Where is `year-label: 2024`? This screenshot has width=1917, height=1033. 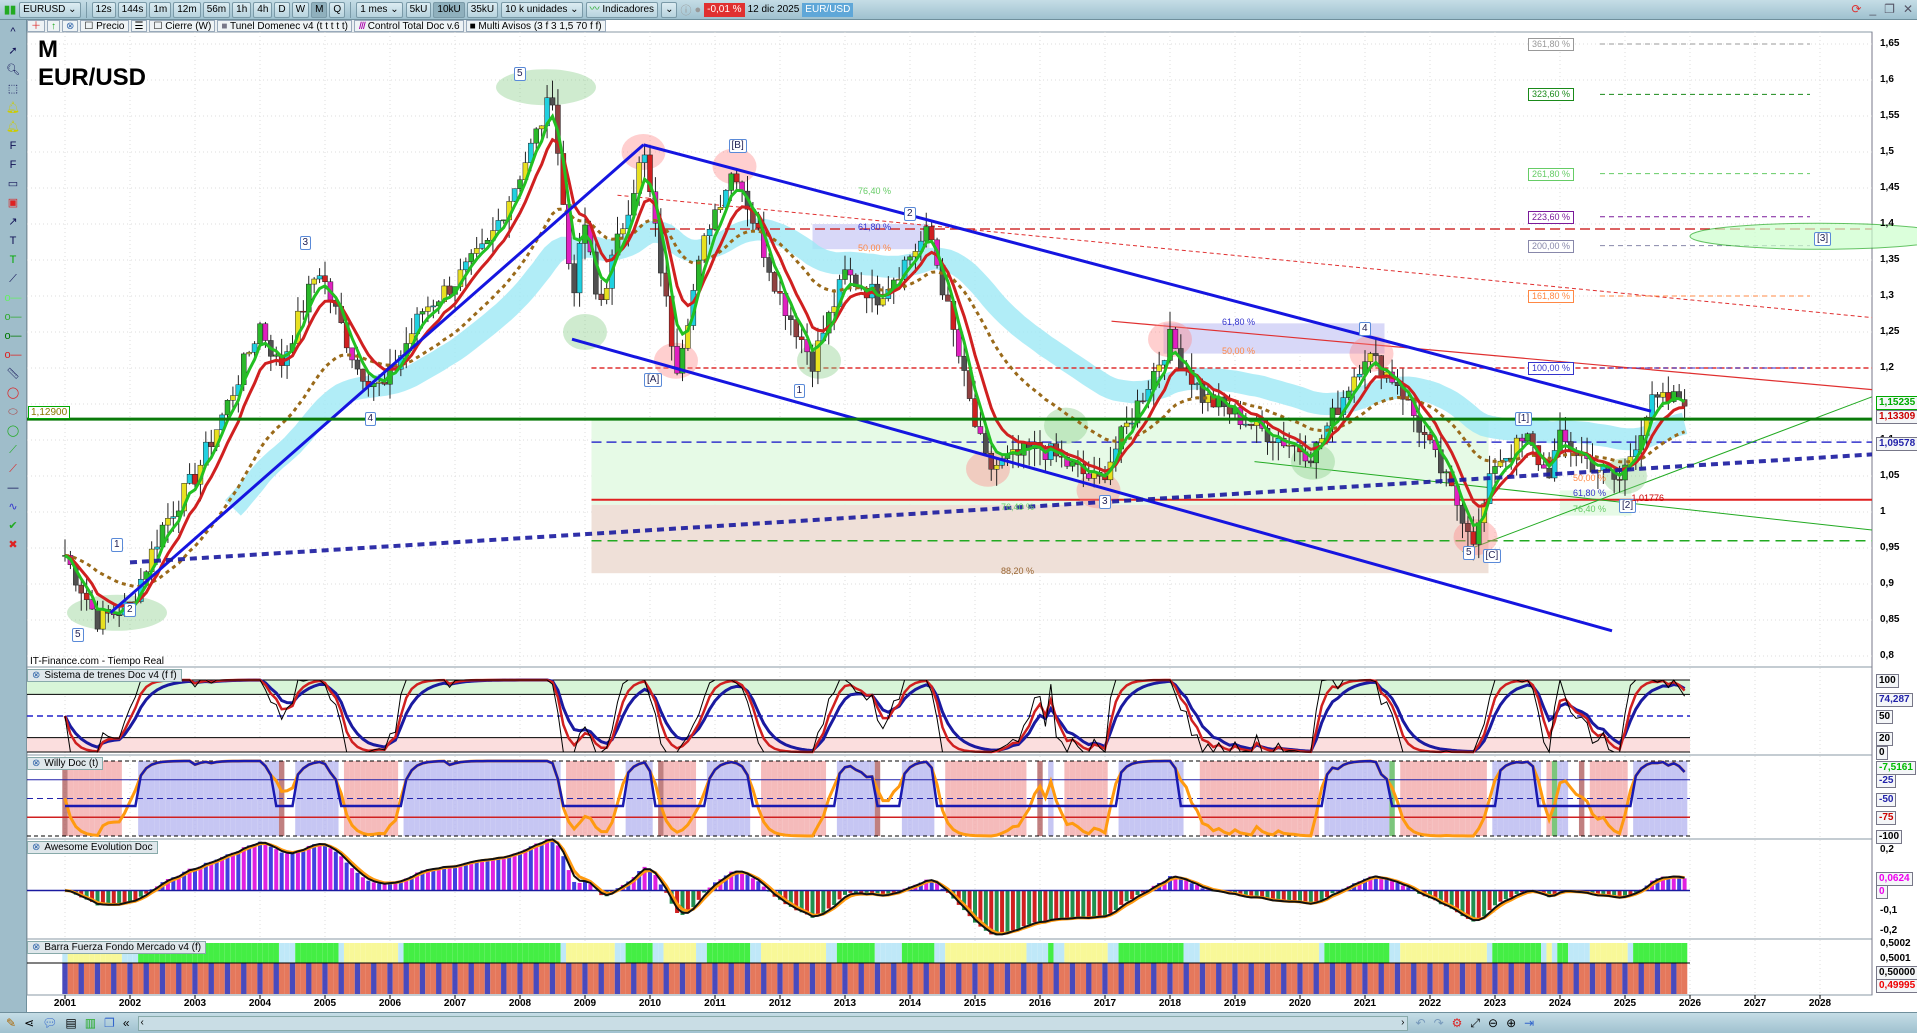 year-label: 2024 is located at coordinates (1560, 1003).